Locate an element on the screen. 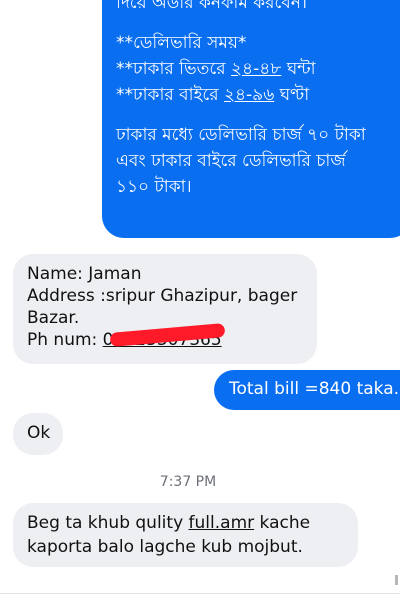  review-text: kache is located at coordinates (282, 523).